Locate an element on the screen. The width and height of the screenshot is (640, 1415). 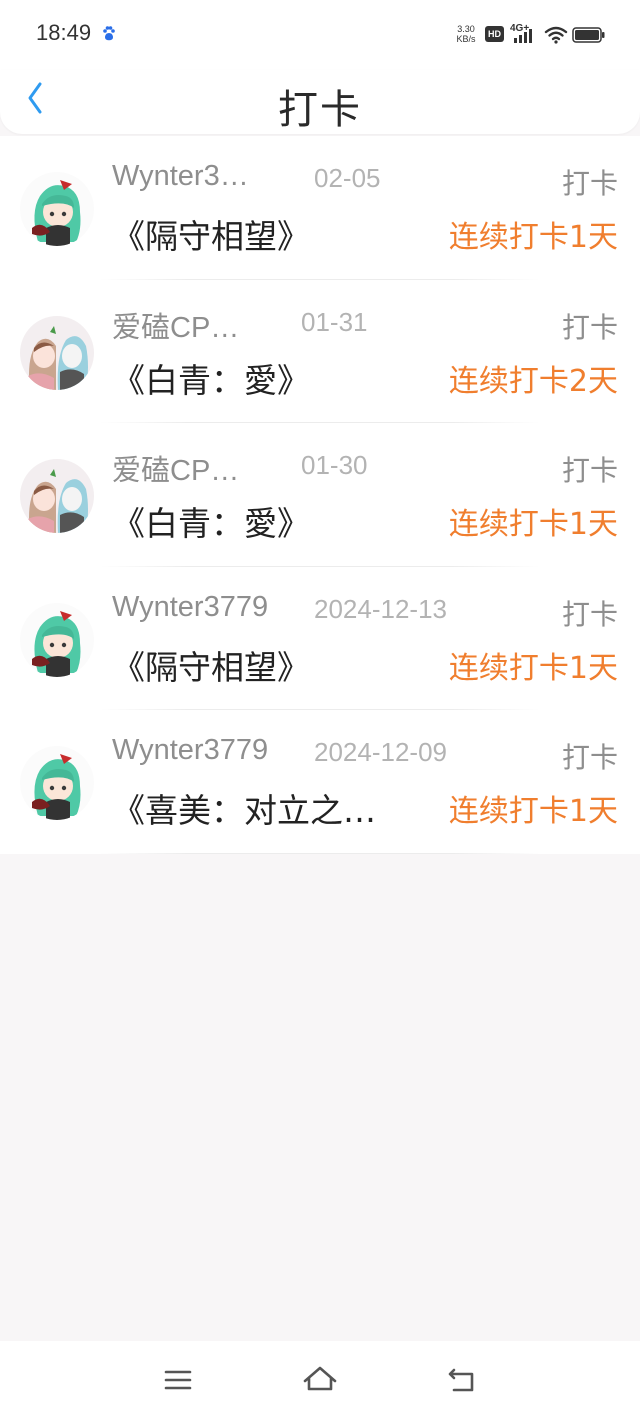
status-time: 18:49 is located at coordinates (64, 32).